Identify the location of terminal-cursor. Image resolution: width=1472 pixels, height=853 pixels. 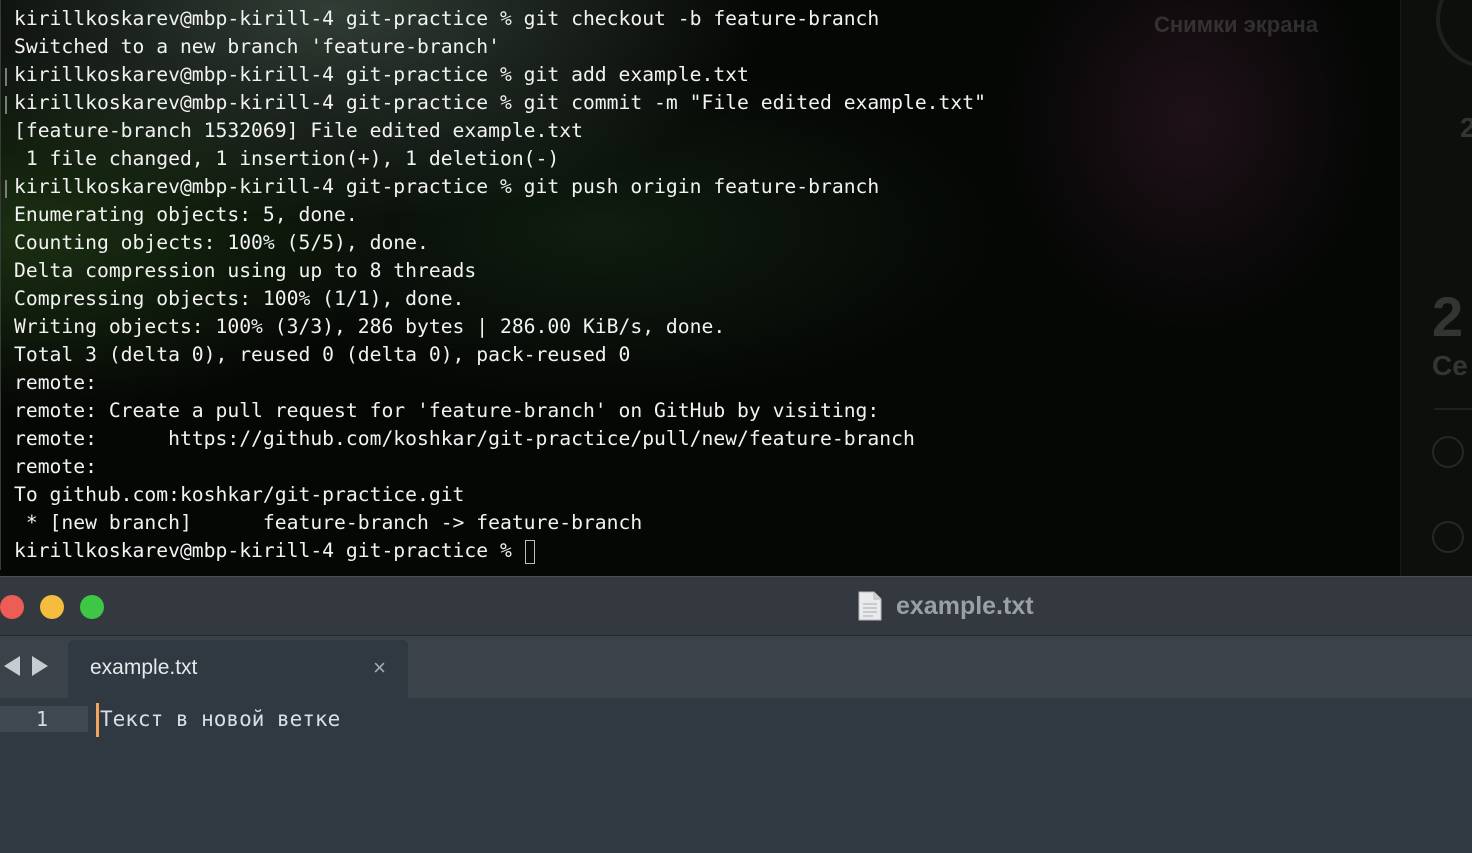
(529, 551).